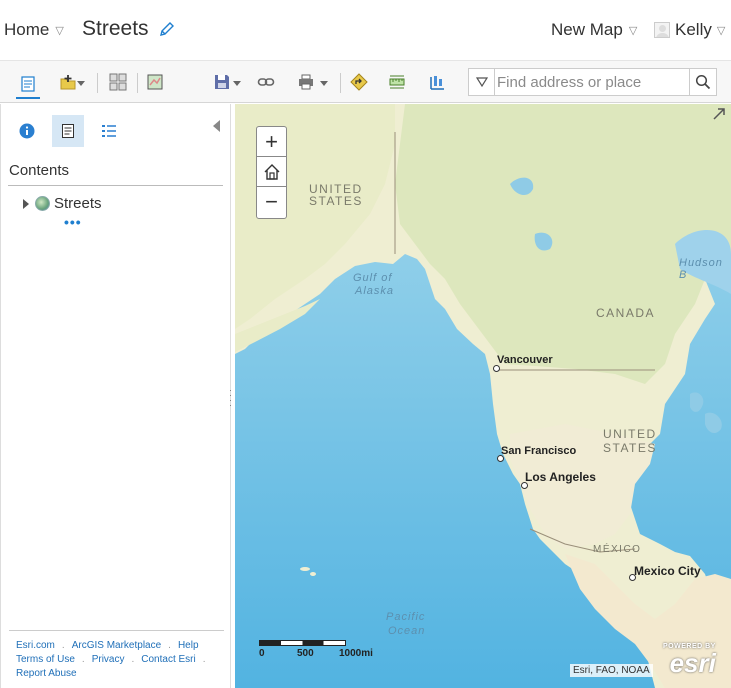 The image size is (731, 688). I want to click on tab-content, so click(68, 131).